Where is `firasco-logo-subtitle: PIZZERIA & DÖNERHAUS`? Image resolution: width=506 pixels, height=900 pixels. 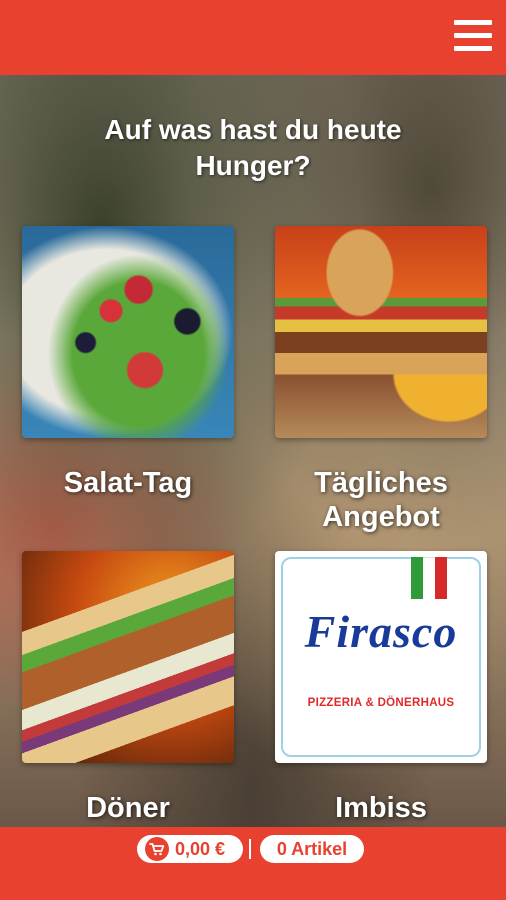 firasco-logo-subtitle: PIZZERIA & DÖNERHAUS is located at coordinates (381, 703).